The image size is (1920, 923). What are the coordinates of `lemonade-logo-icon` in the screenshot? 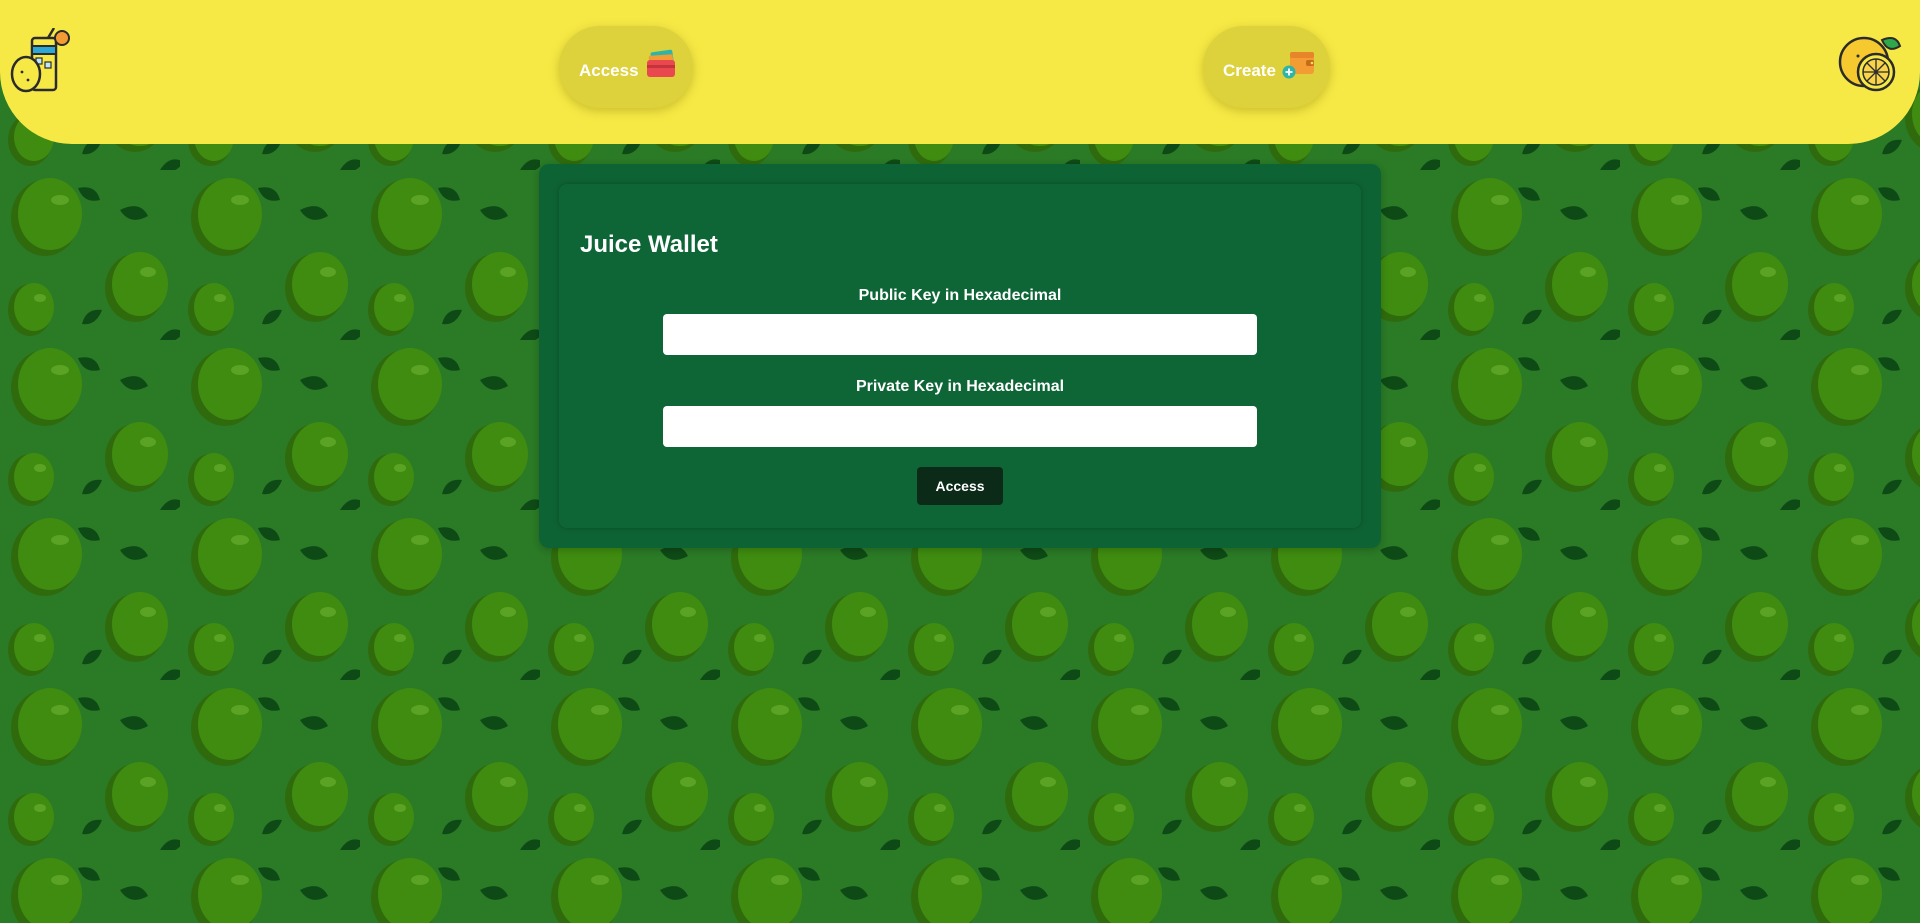 It's located at (40, 62).